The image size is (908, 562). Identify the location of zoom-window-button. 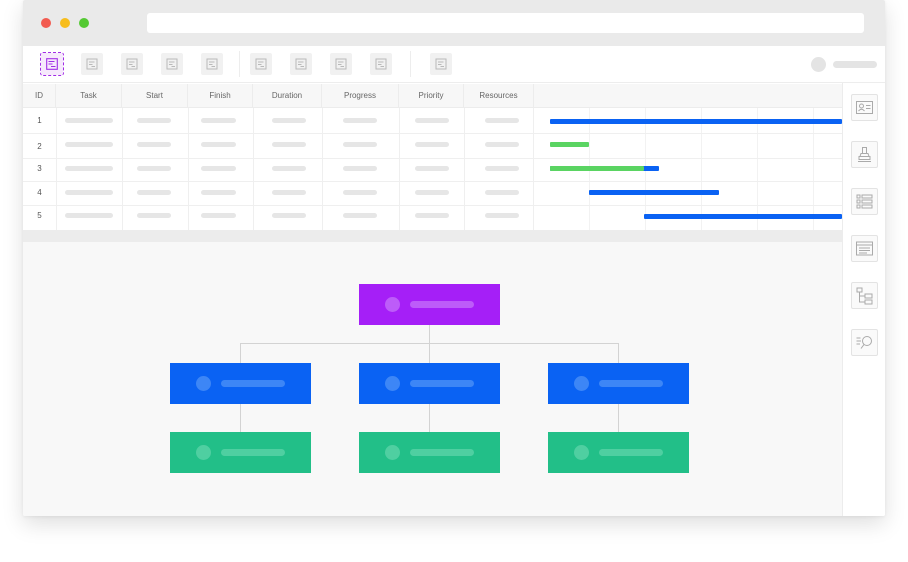
(84, 23).